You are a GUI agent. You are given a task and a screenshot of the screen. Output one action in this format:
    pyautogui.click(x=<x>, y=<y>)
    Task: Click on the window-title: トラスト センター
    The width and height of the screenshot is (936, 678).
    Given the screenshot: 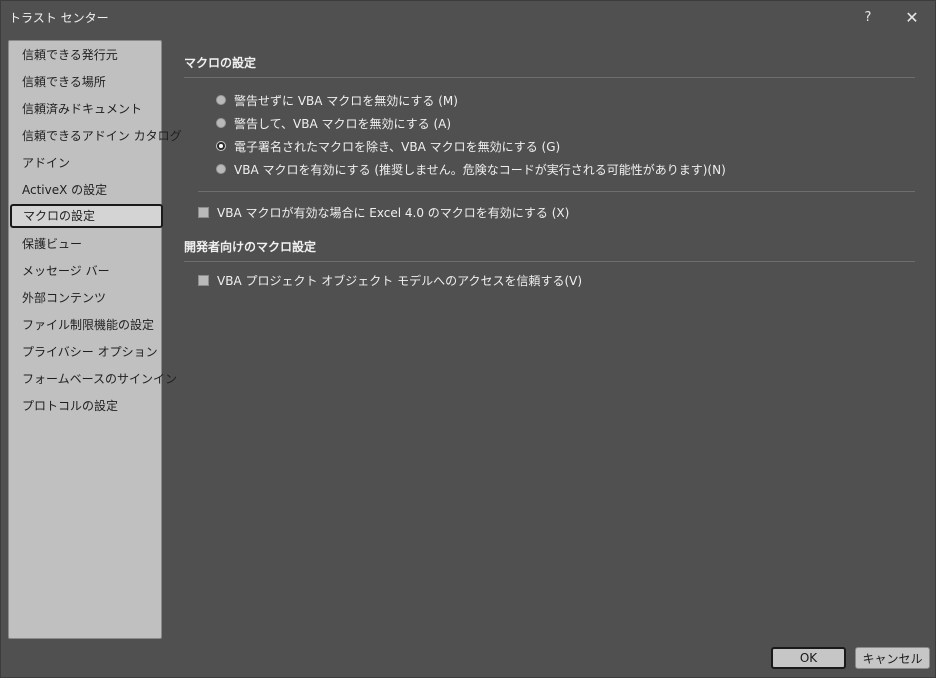 What is the action you would take?
    pyautogui.click(x=59, y=18)
    